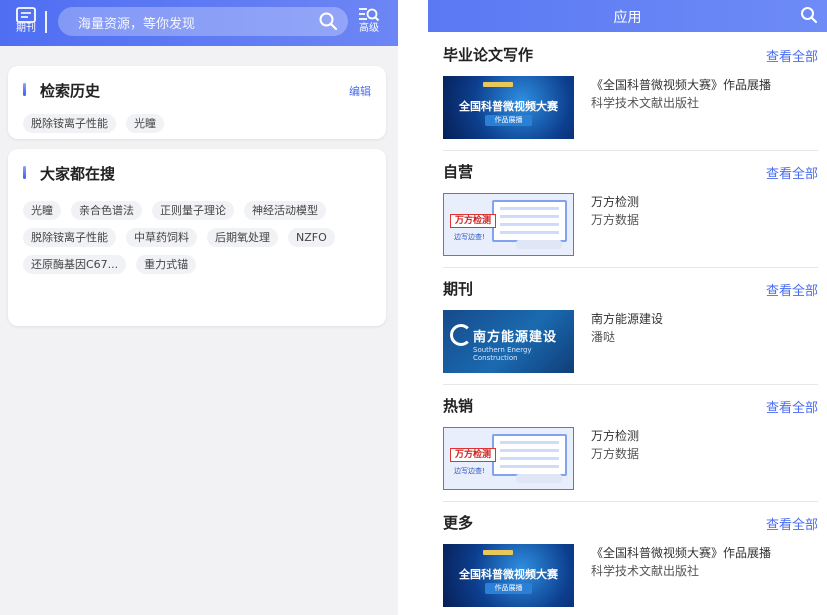  Describe the element at coordinates (193, 210) in the screenshot. I see `popular-chip: 正则量子理论` at that location.